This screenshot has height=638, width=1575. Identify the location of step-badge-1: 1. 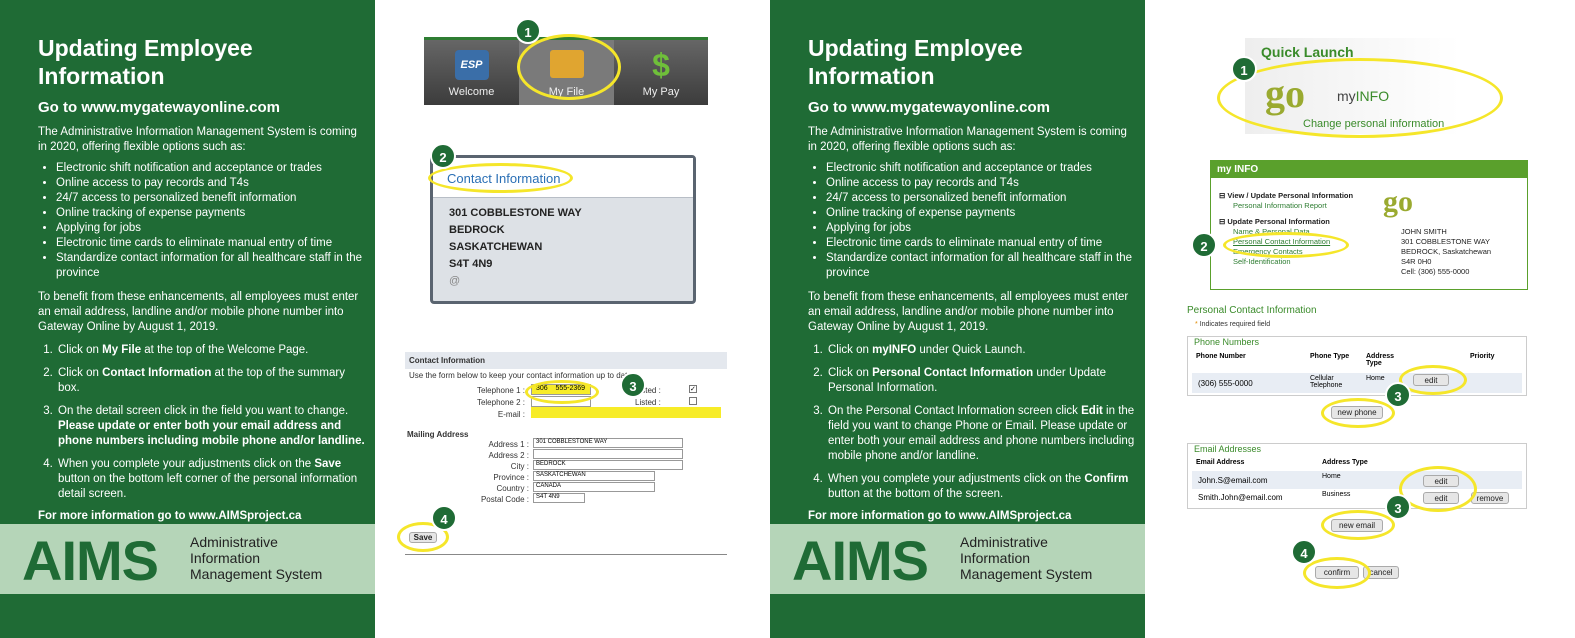
(528, 31).